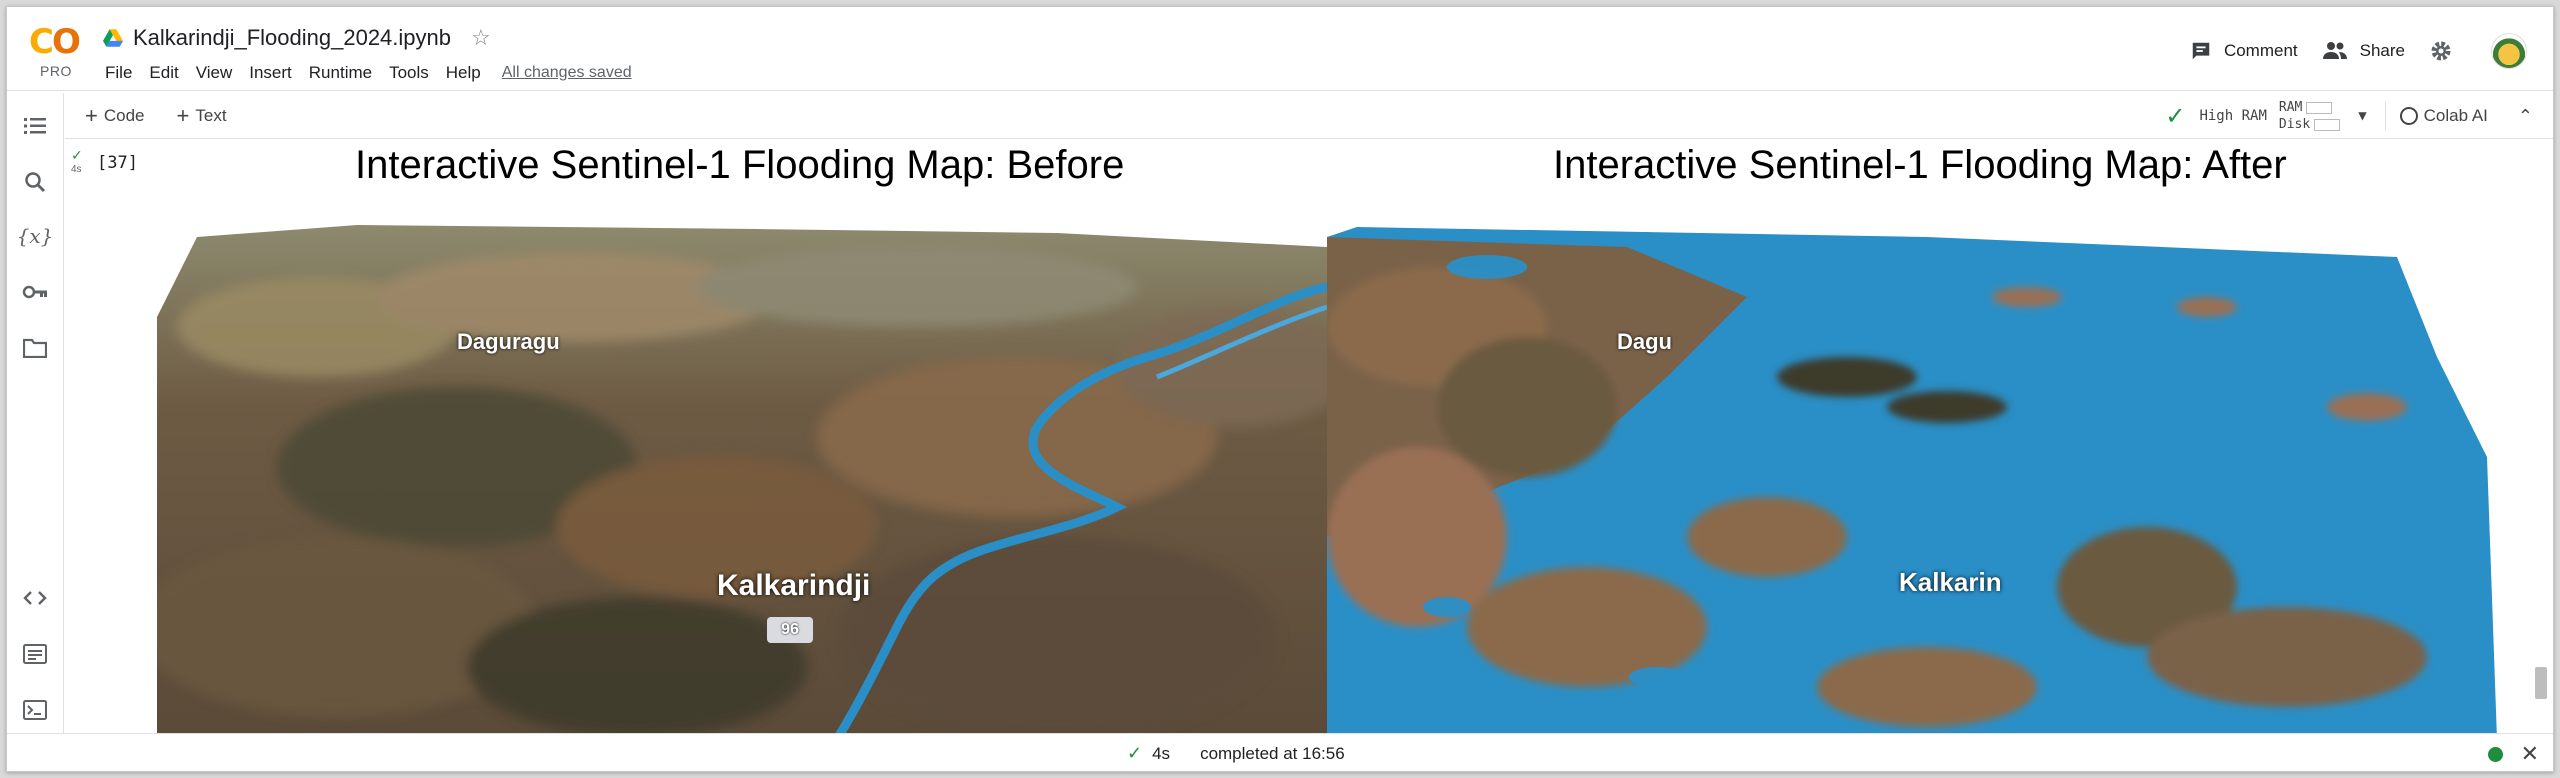 This screenshot has height=778, width=2560. I want to click on add-code-button: + Code, so click(115, 116).